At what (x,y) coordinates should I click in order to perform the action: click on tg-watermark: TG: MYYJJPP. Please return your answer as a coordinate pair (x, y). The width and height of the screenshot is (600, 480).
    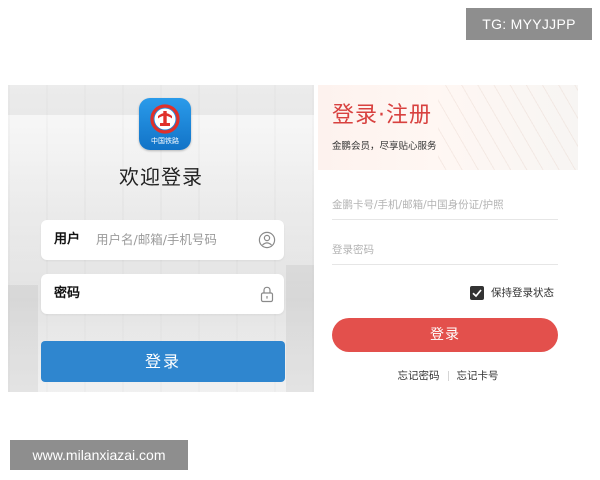
    Looking at the image, I should click on (529, 24).